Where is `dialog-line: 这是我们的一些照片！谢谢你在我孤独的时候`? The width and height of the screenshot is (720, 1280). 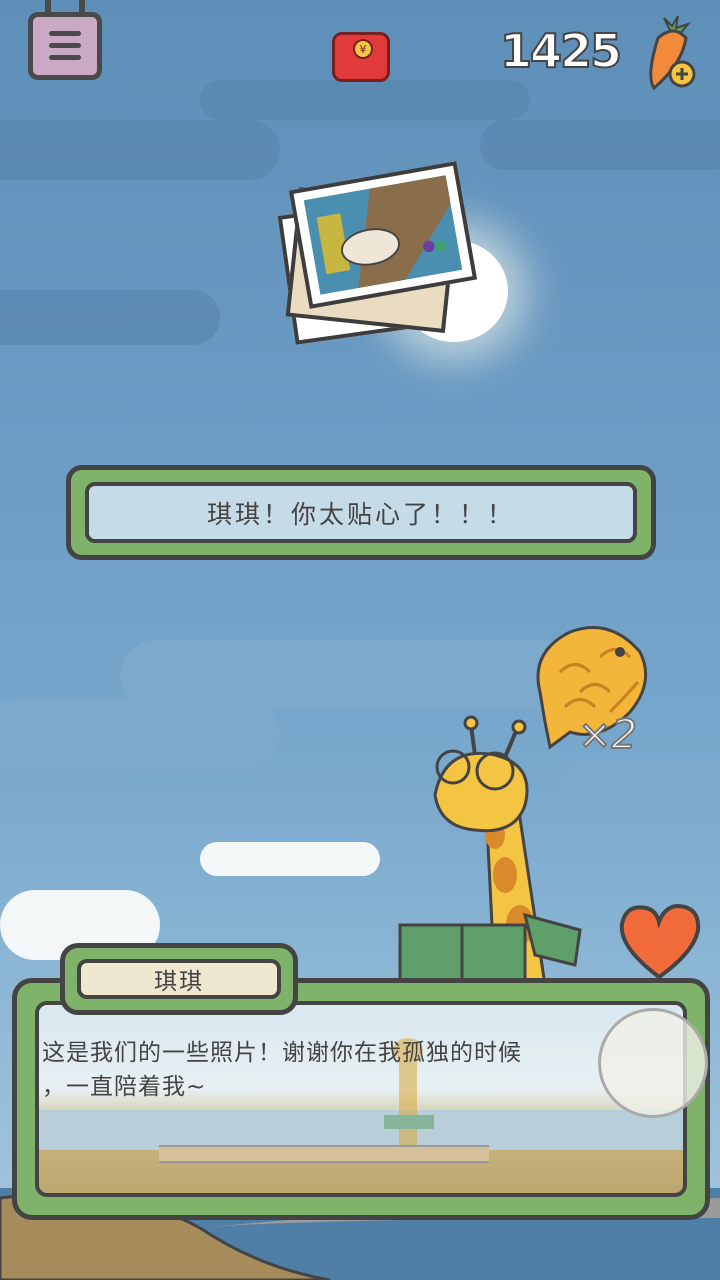
dialog-line: 这是我们的一些照片！谢谢你在我孤独的时候 is located at coordinates (282, 1053).